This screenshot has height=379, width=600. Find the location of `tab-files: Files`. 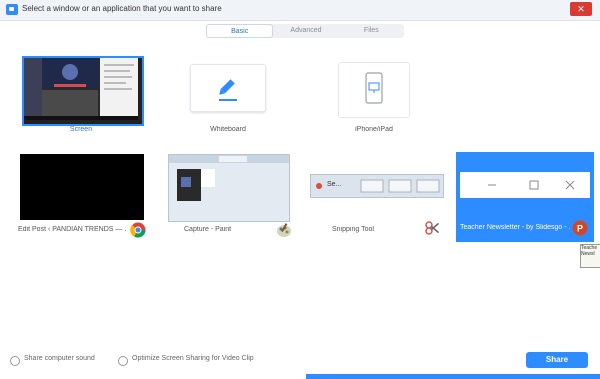

tab-files: Files is located at coordinates (371, 31).